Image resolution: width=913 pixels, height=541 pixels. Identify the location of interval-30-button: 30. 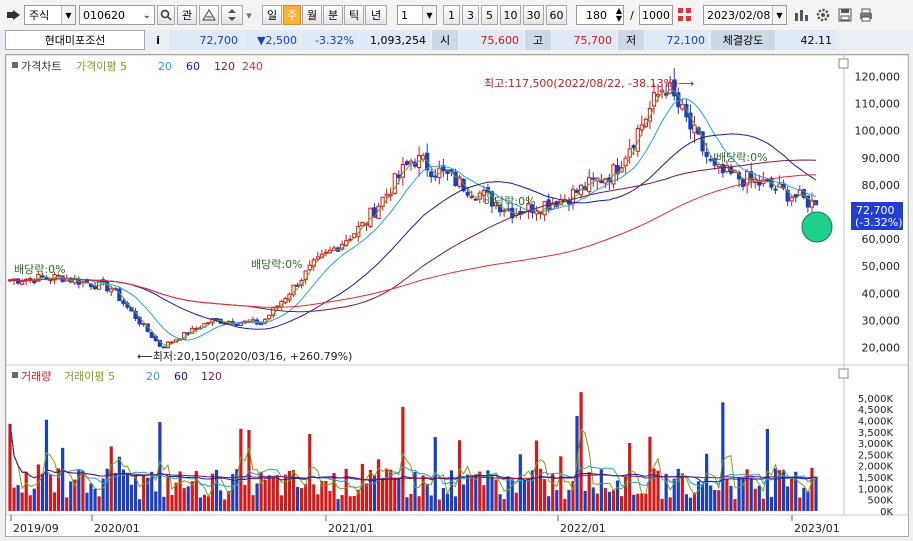
(533, 15).